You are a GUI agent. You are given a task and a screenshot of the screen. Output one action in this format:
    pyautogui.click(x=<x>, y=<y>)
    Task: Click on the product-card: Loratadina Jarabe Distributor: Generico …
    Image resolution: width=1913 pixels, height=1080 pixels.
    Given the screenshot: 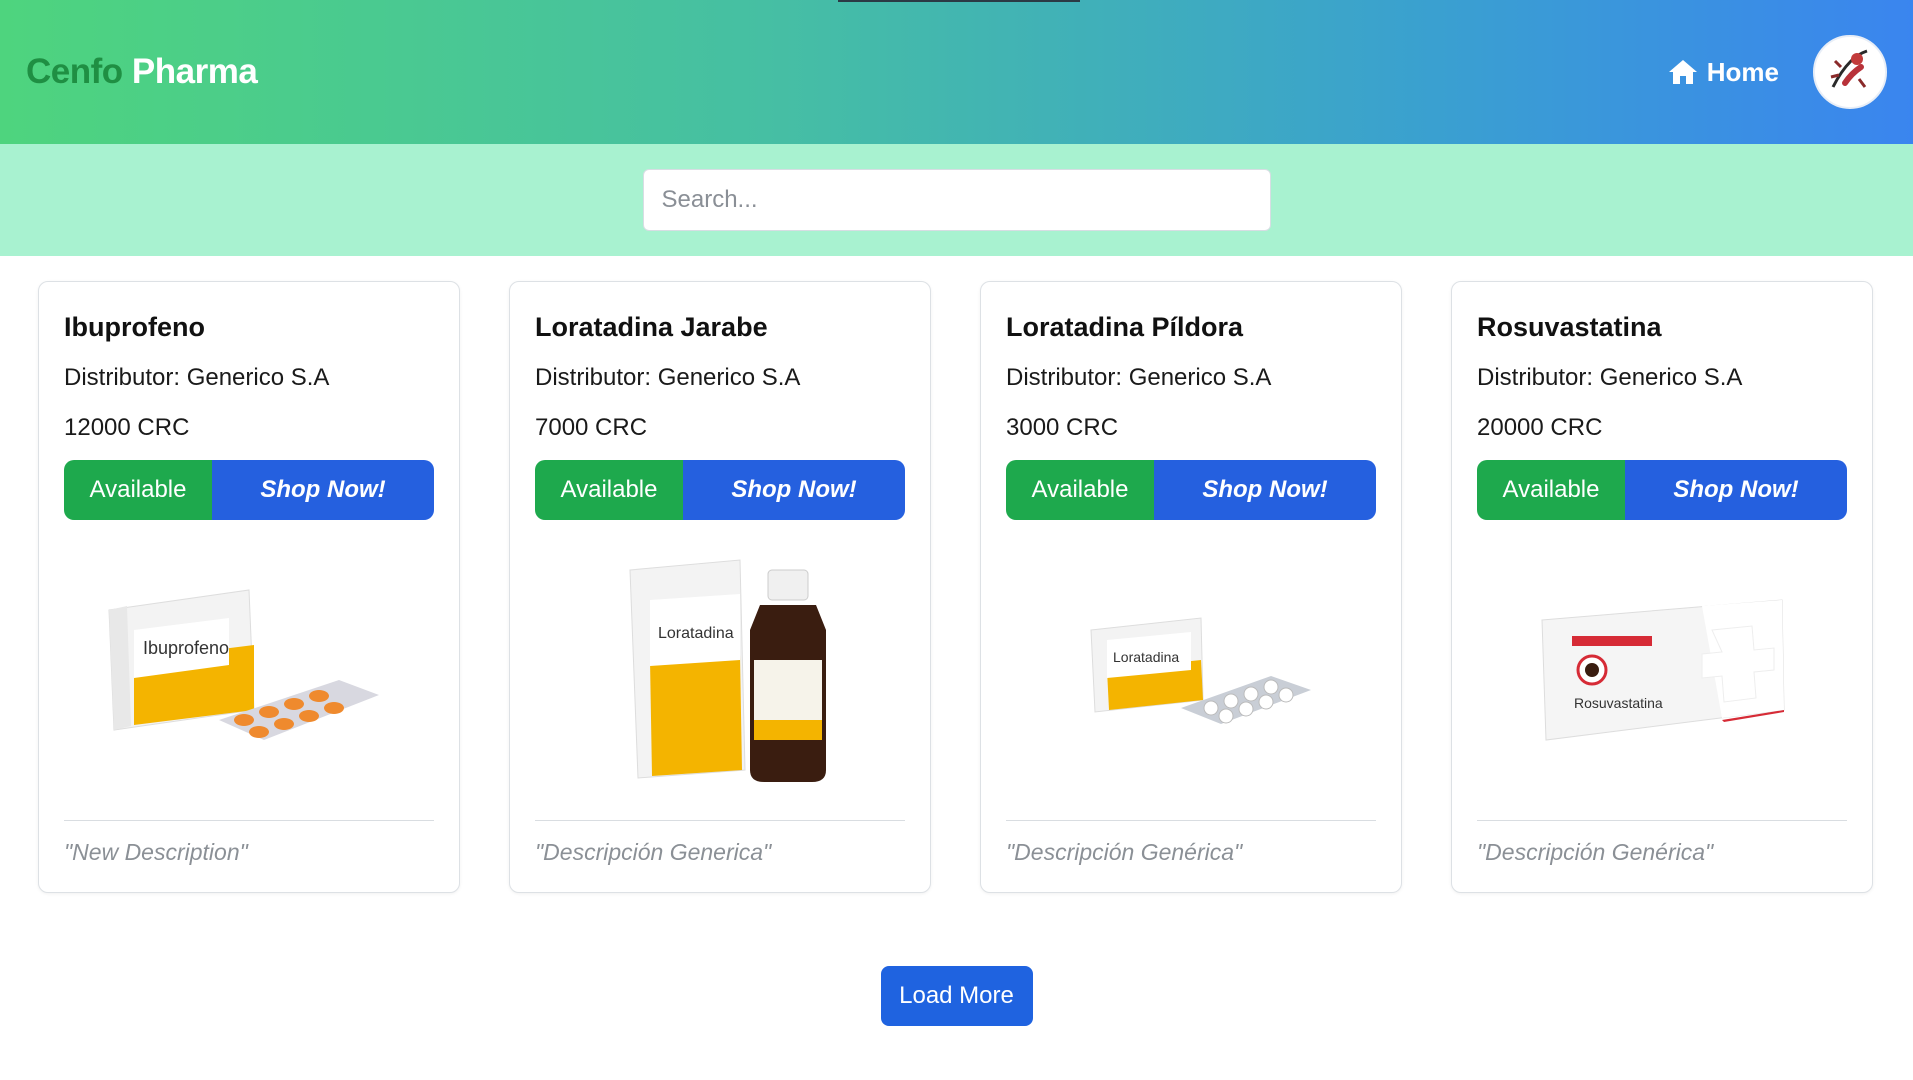 What is the action you would take?
    pyautogui.click(x=720, y=587)
    